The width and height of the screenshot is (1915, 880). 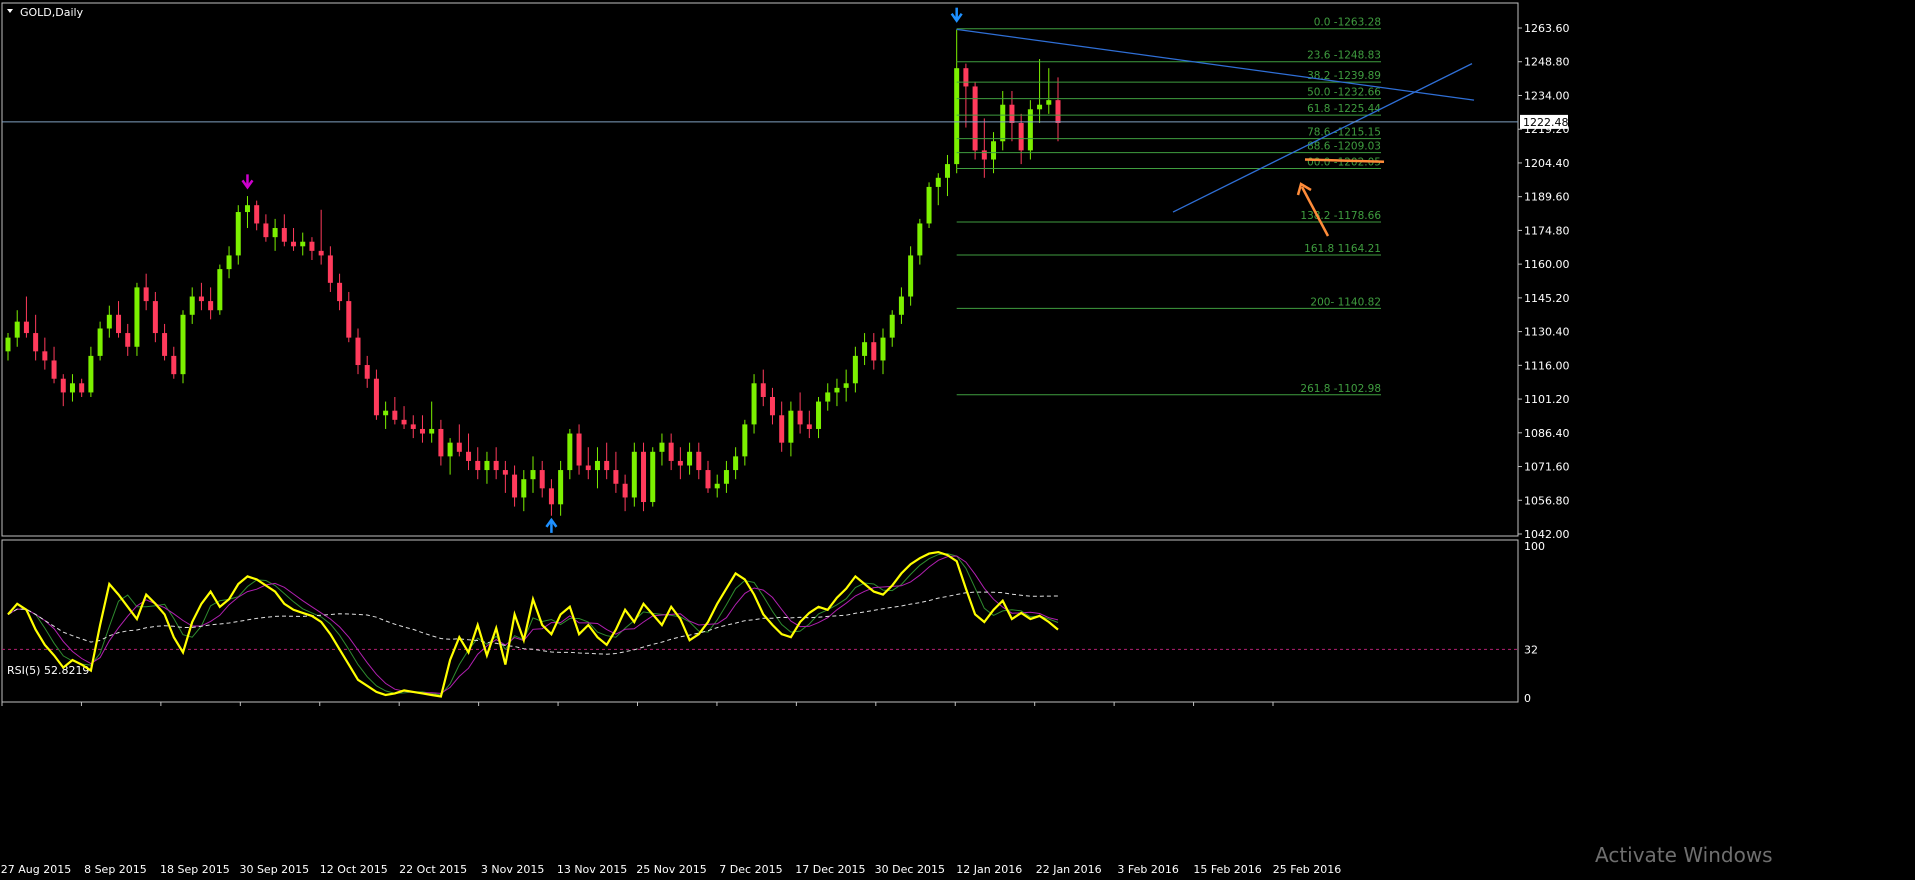 What do you see at coordinates (354, 869) in the screenshot?
I see `date-tick-label: 12 Oct 2015` at bounding box center [354, 869].